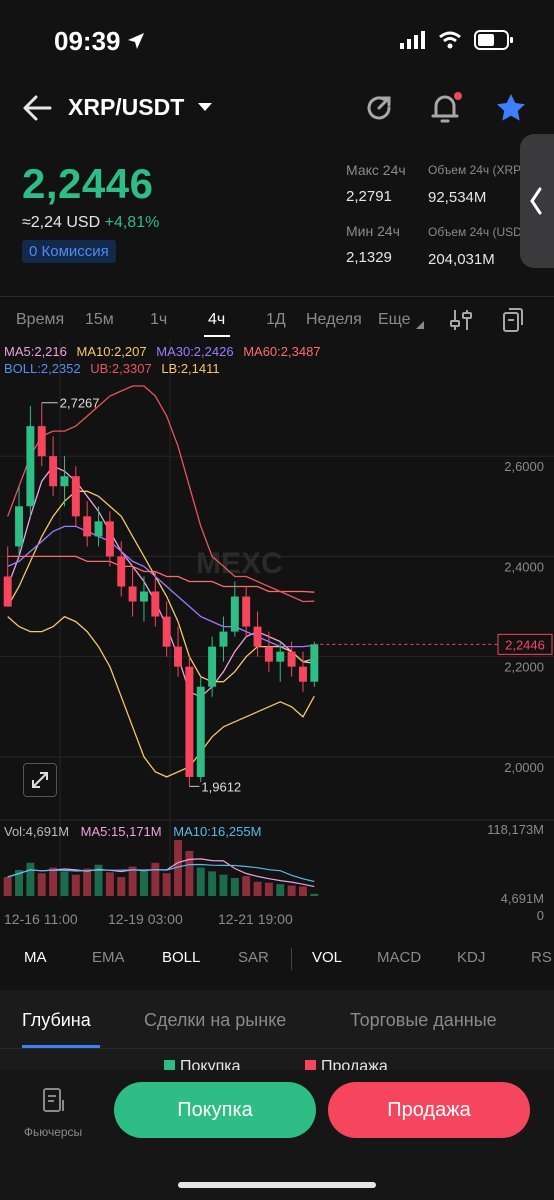 The width and height of the screenshot is (554, 1200). What do you see at coordinates (40, 320) in the screenshot?
I see `tf-time: Время` at bounding box center [40, 320].